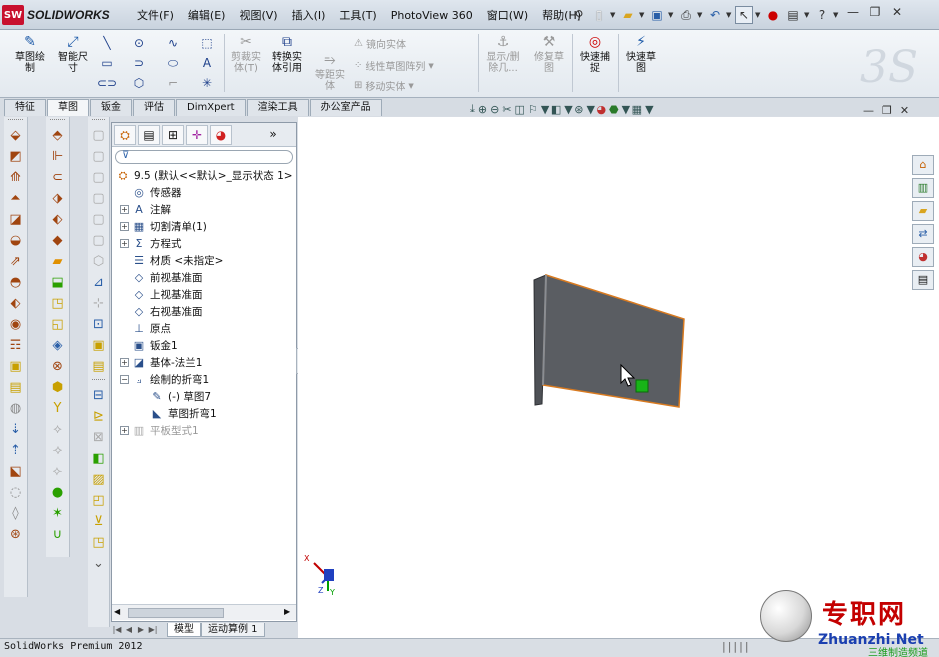 Image resolution: width=939 pixels, height=657 pixels. What do you see at coordinates (176, 613) in the screenshot?
I see `scrollbar-thumb` at bounding box center [176, 613].